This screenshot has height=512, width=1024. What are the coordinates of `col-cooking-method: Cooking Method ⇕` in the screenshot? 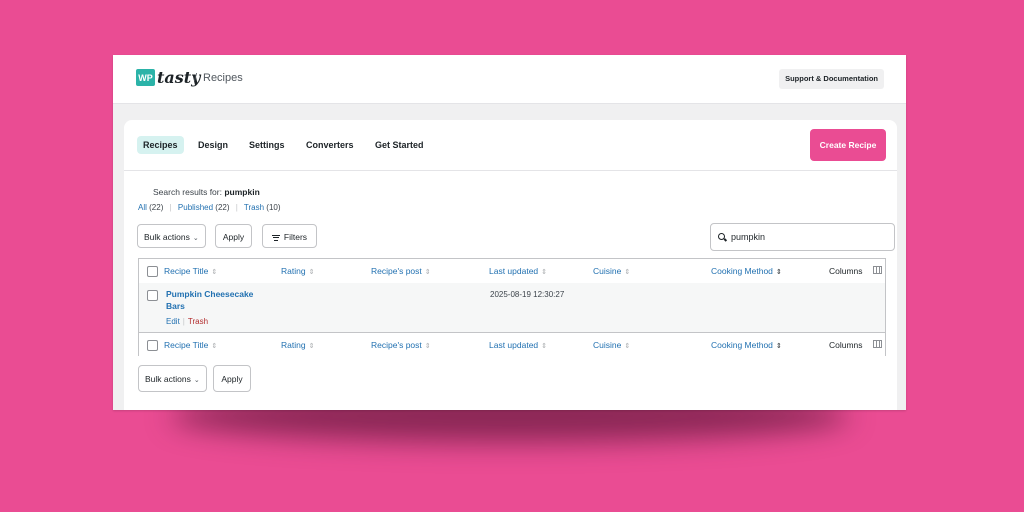 It's located at (746, 271).